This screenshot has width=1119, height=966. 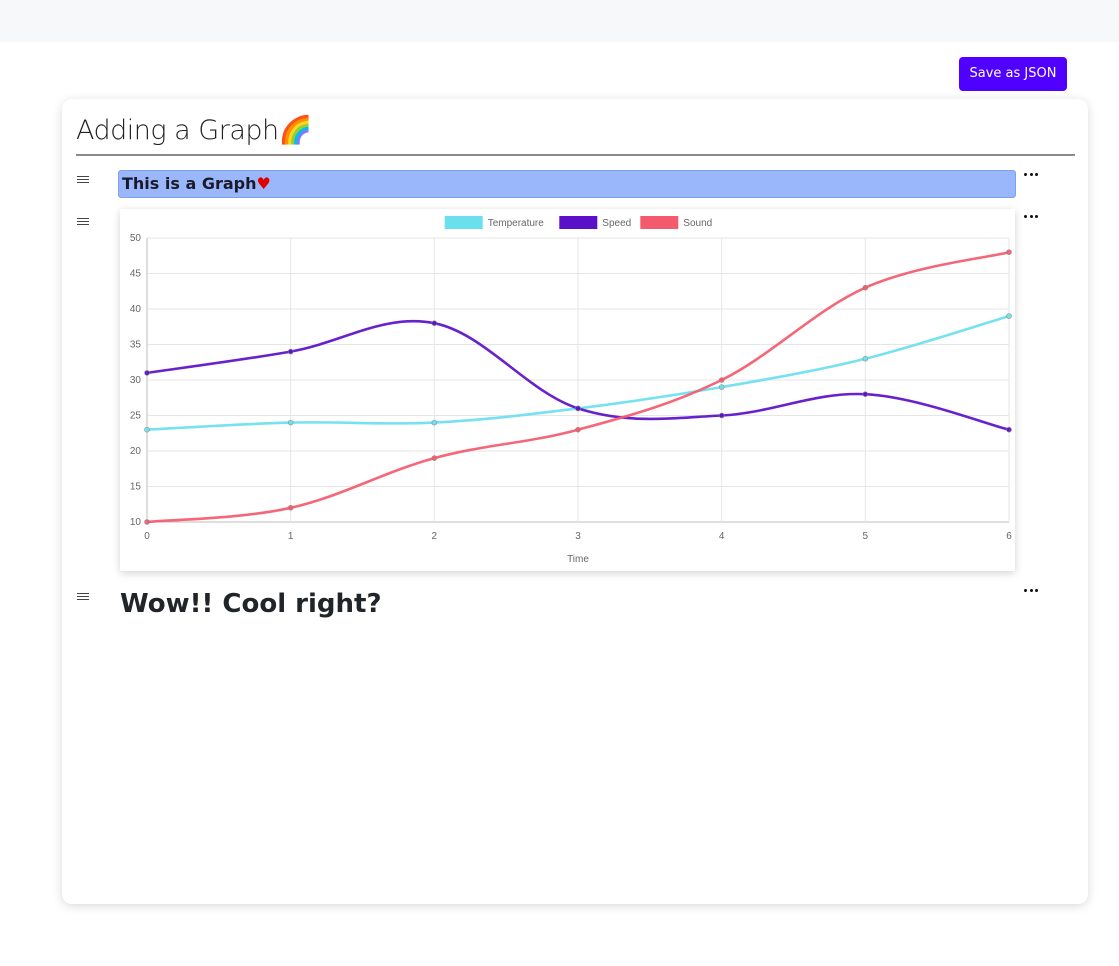 What do you see at coordinates (578, 222) in the screenshot?
I see `legend-swatch-speed` at bounding box center [578, 222].